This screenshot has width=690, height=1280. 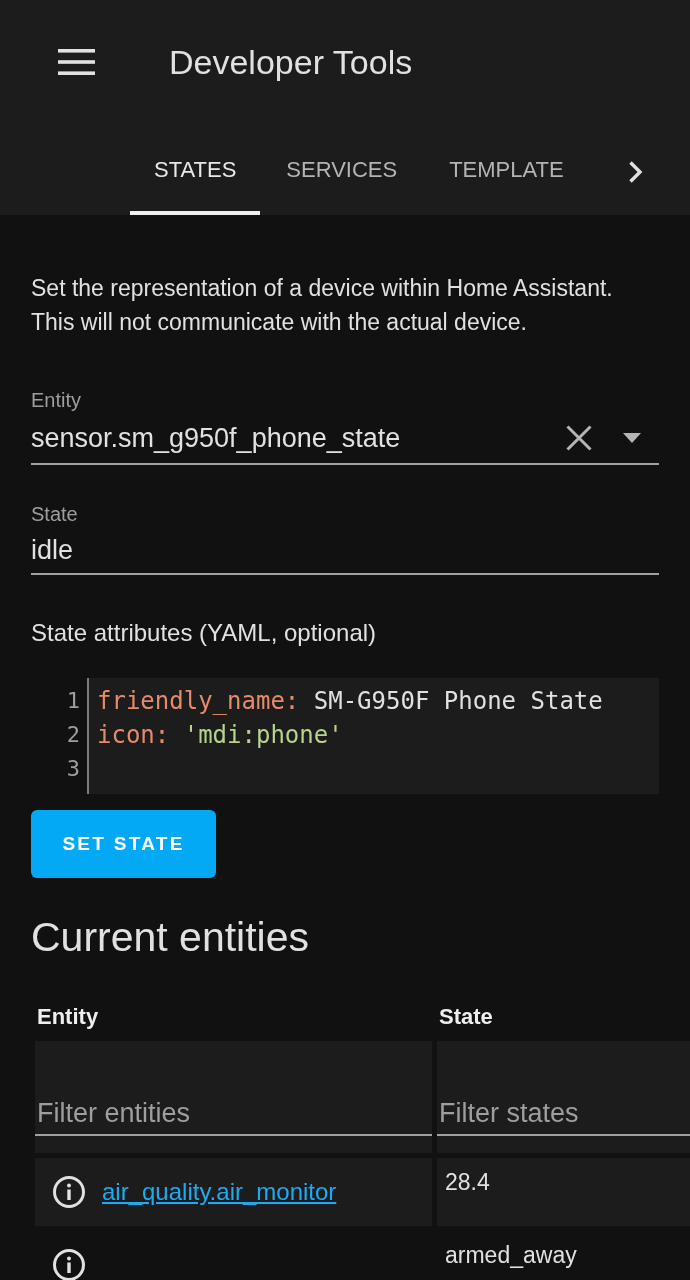 What do you see at coordinates (322, 305) in the screenshot?
I see `description-text: Set the representation of a device within Home Assistant. This will not communicate with the actual device.` at bounding box center [322, 305].